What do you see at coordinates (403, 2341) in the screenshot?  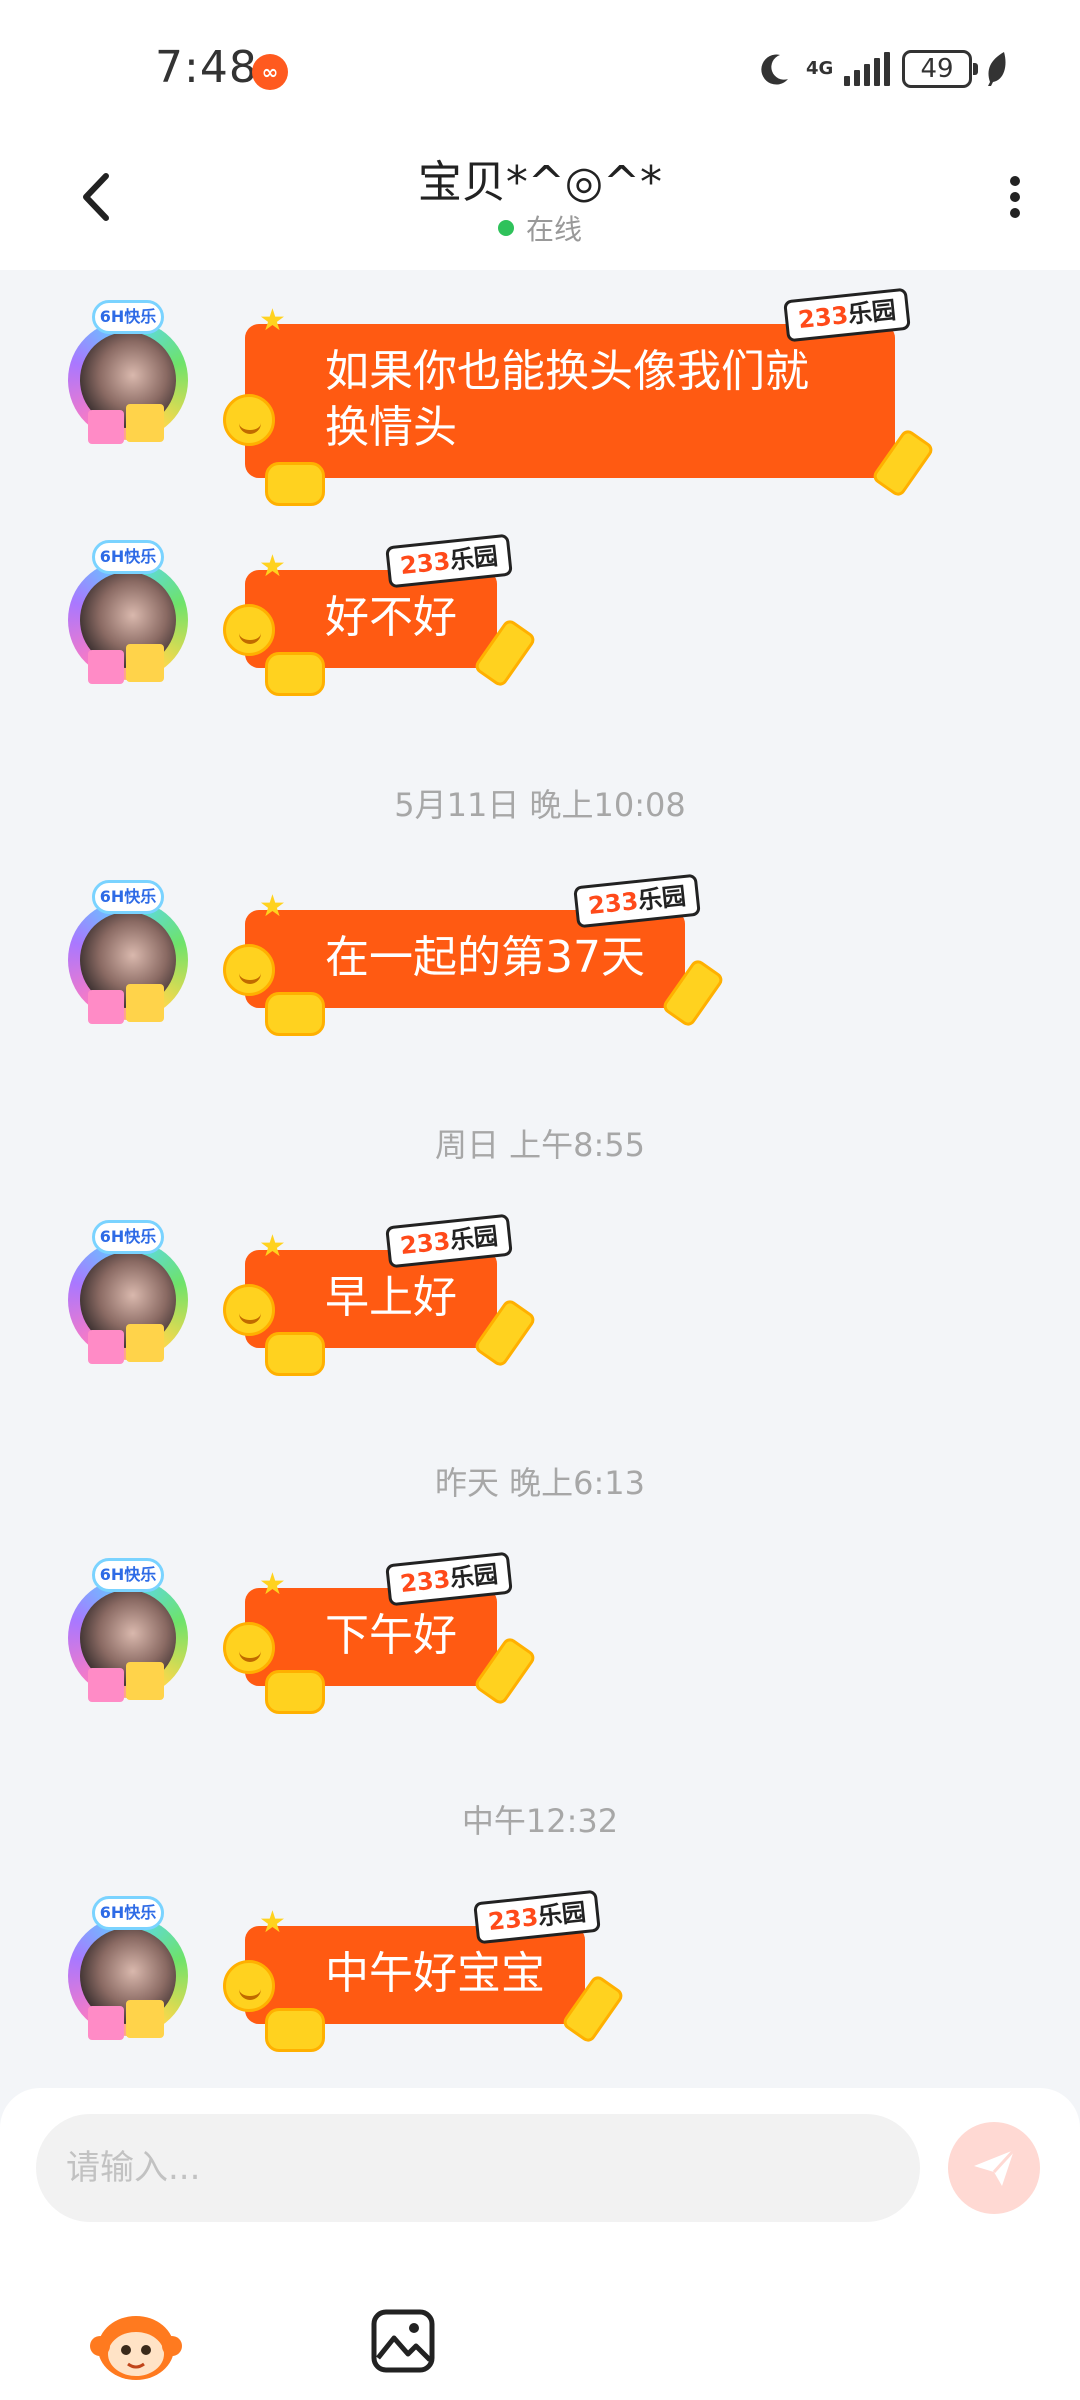 I see `image-picker-button` at bounding box center [403, 2341].